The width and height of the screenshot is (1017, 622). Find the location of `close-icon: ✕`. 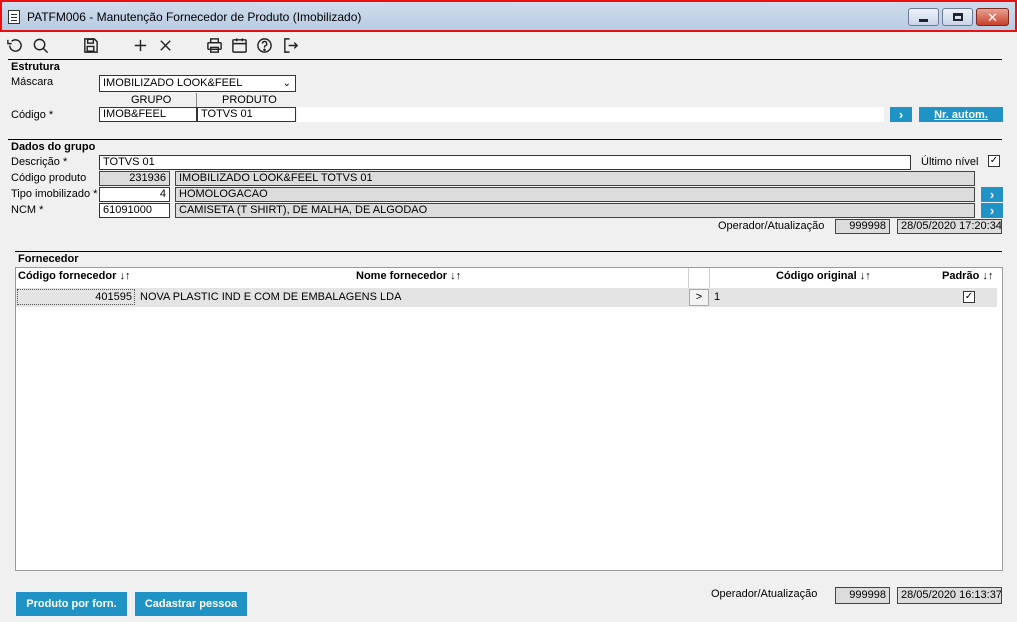

close-icon: ✕ is located at coordinates (992, 17).